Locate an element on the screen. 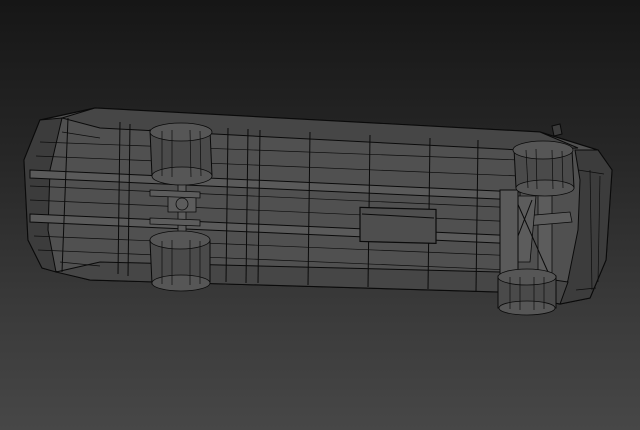 The image size is (640, 430). rear-wheel-upper is located at coordinates (181, 154).